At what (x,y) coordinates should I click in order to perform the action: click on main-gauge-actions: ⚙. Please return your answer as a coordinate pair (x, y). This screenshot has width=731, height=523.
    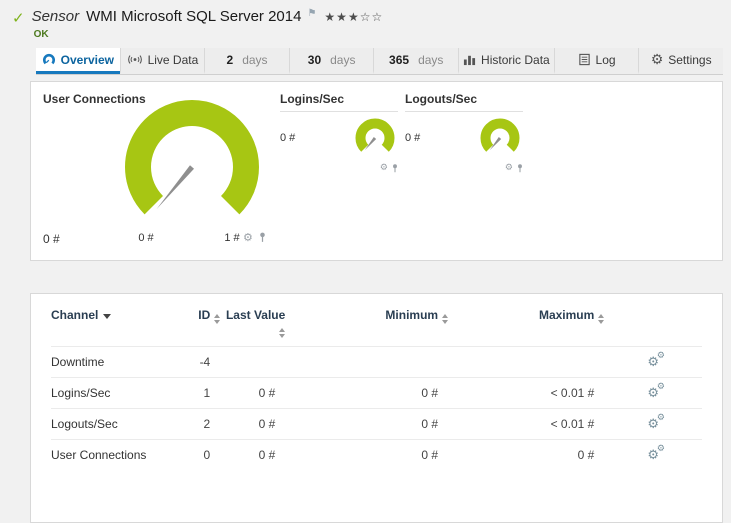
    Looking at the image, I should click on (254, 237).